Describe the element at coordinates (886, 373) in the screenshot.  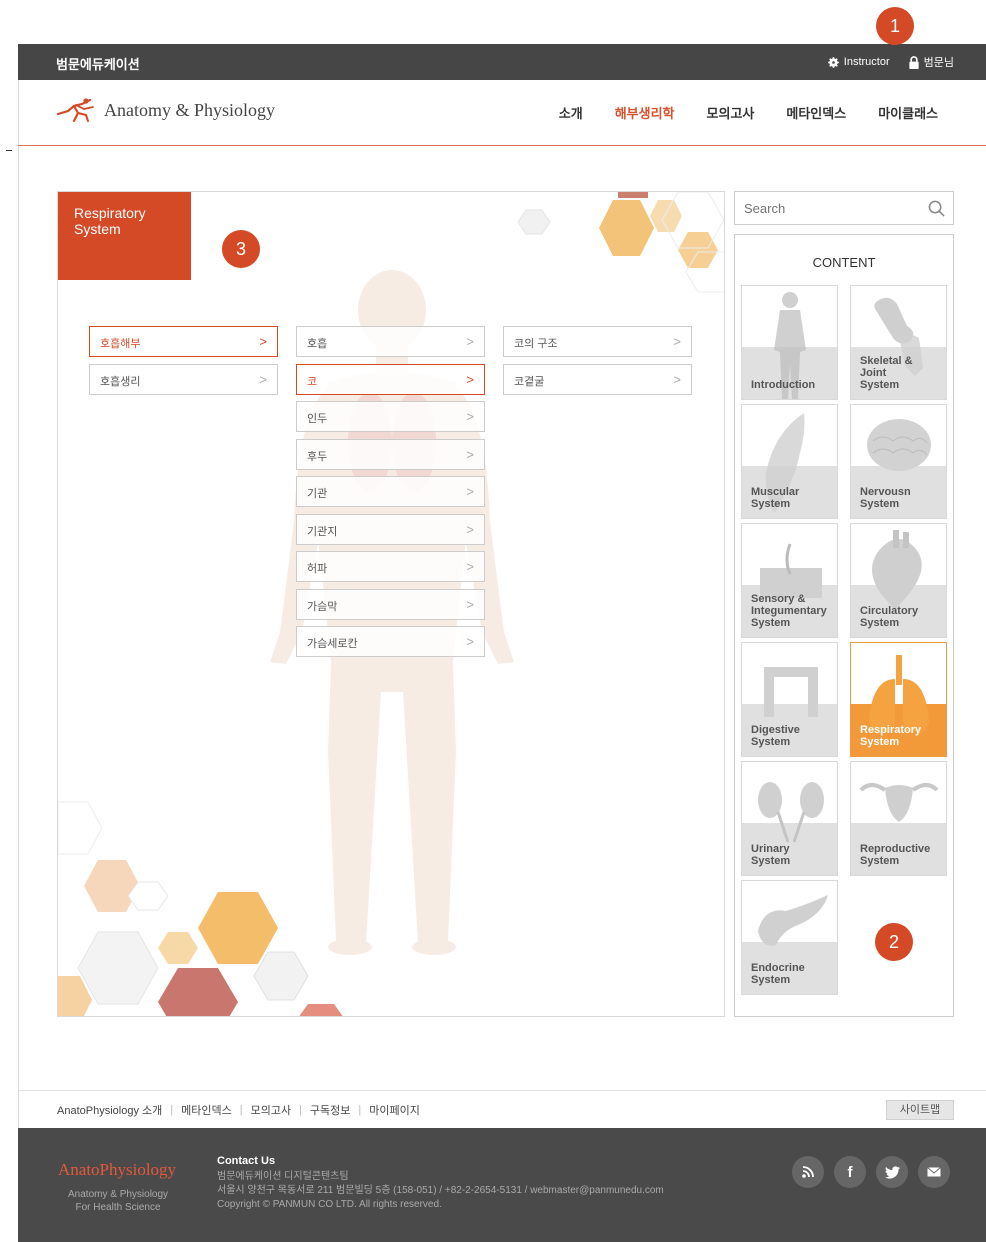
I see `tile-label: Skeletal & Joint System` at that location.